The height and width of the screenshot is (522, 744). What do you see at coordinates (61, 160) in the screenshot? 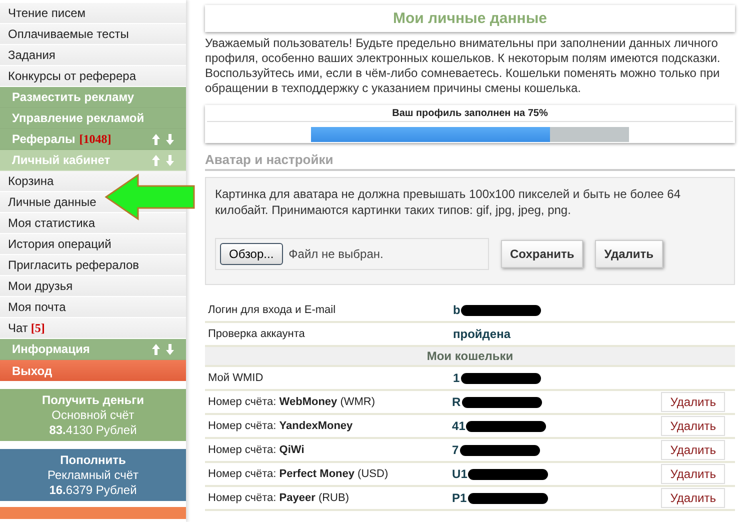
I see `section-label: Личный кабинет` at bounding box center [61, 160].